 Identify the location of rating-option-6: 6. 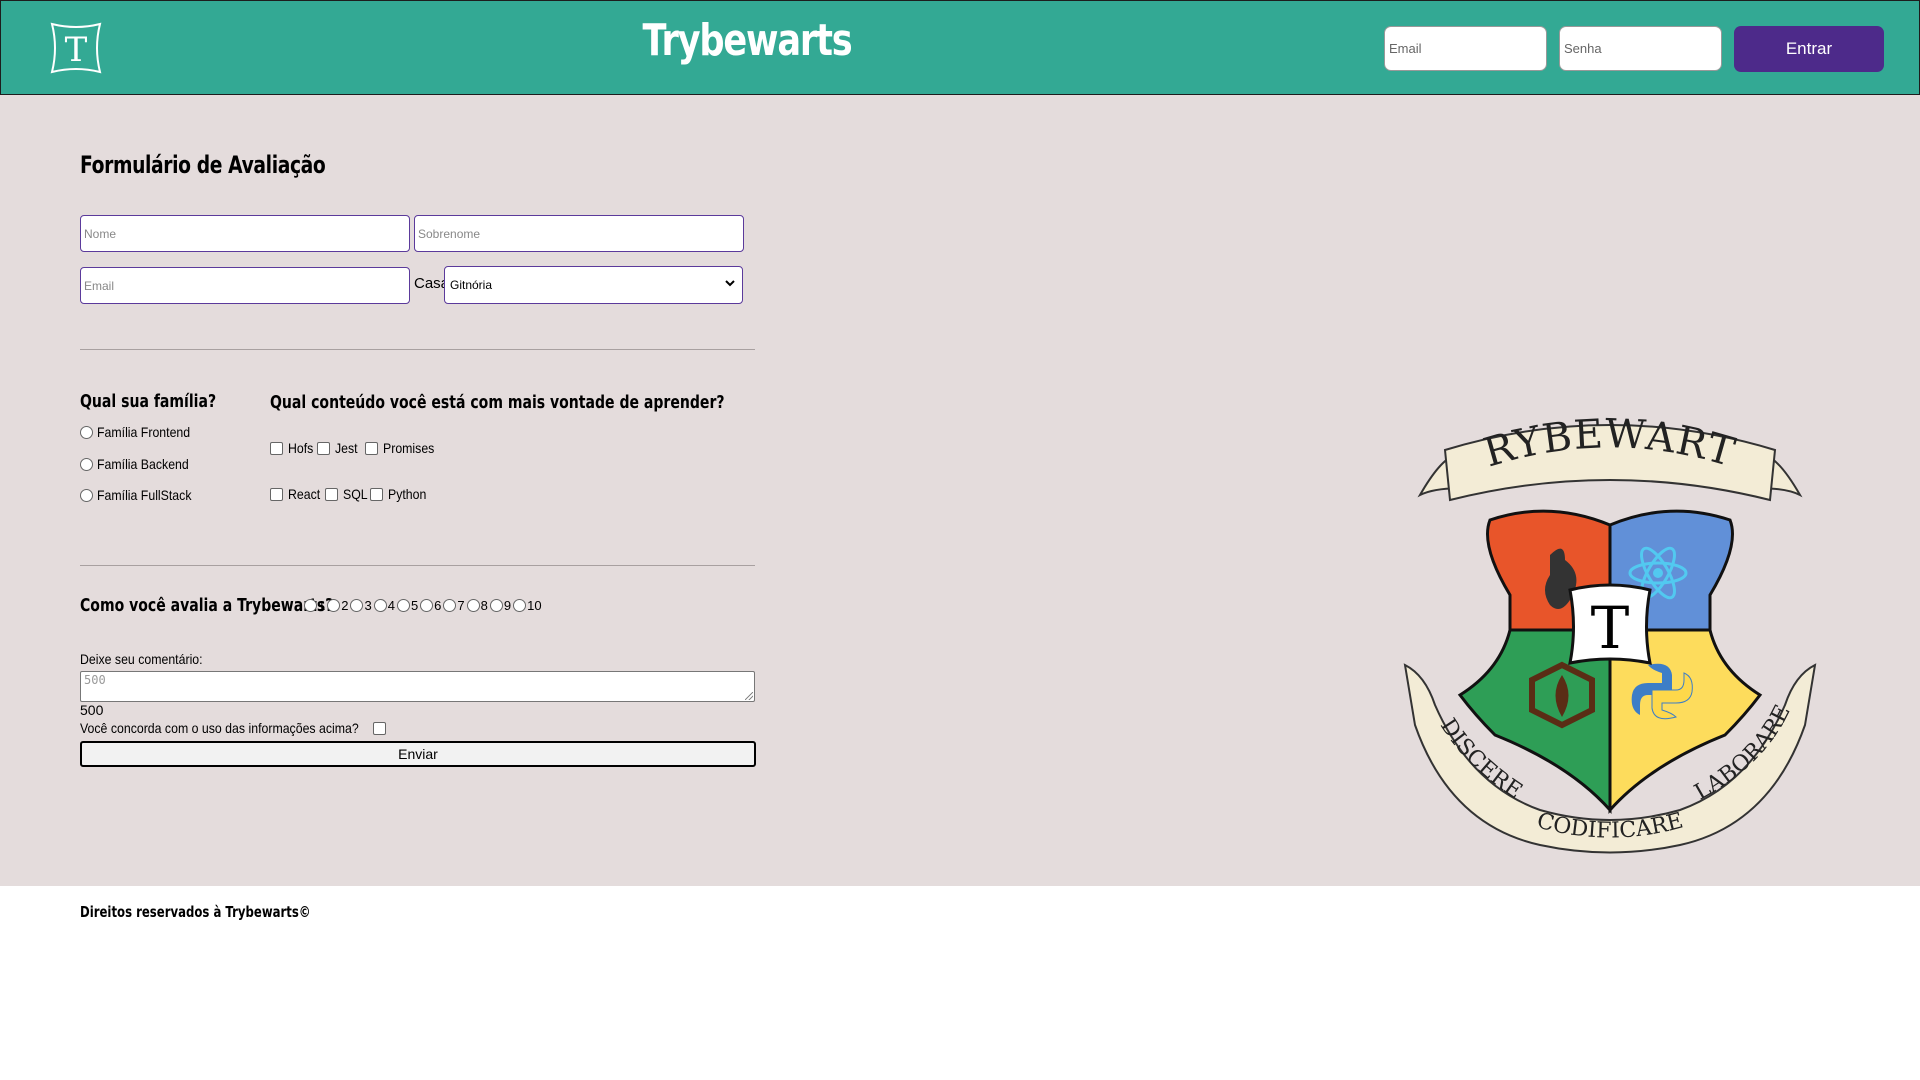
(431, 605).